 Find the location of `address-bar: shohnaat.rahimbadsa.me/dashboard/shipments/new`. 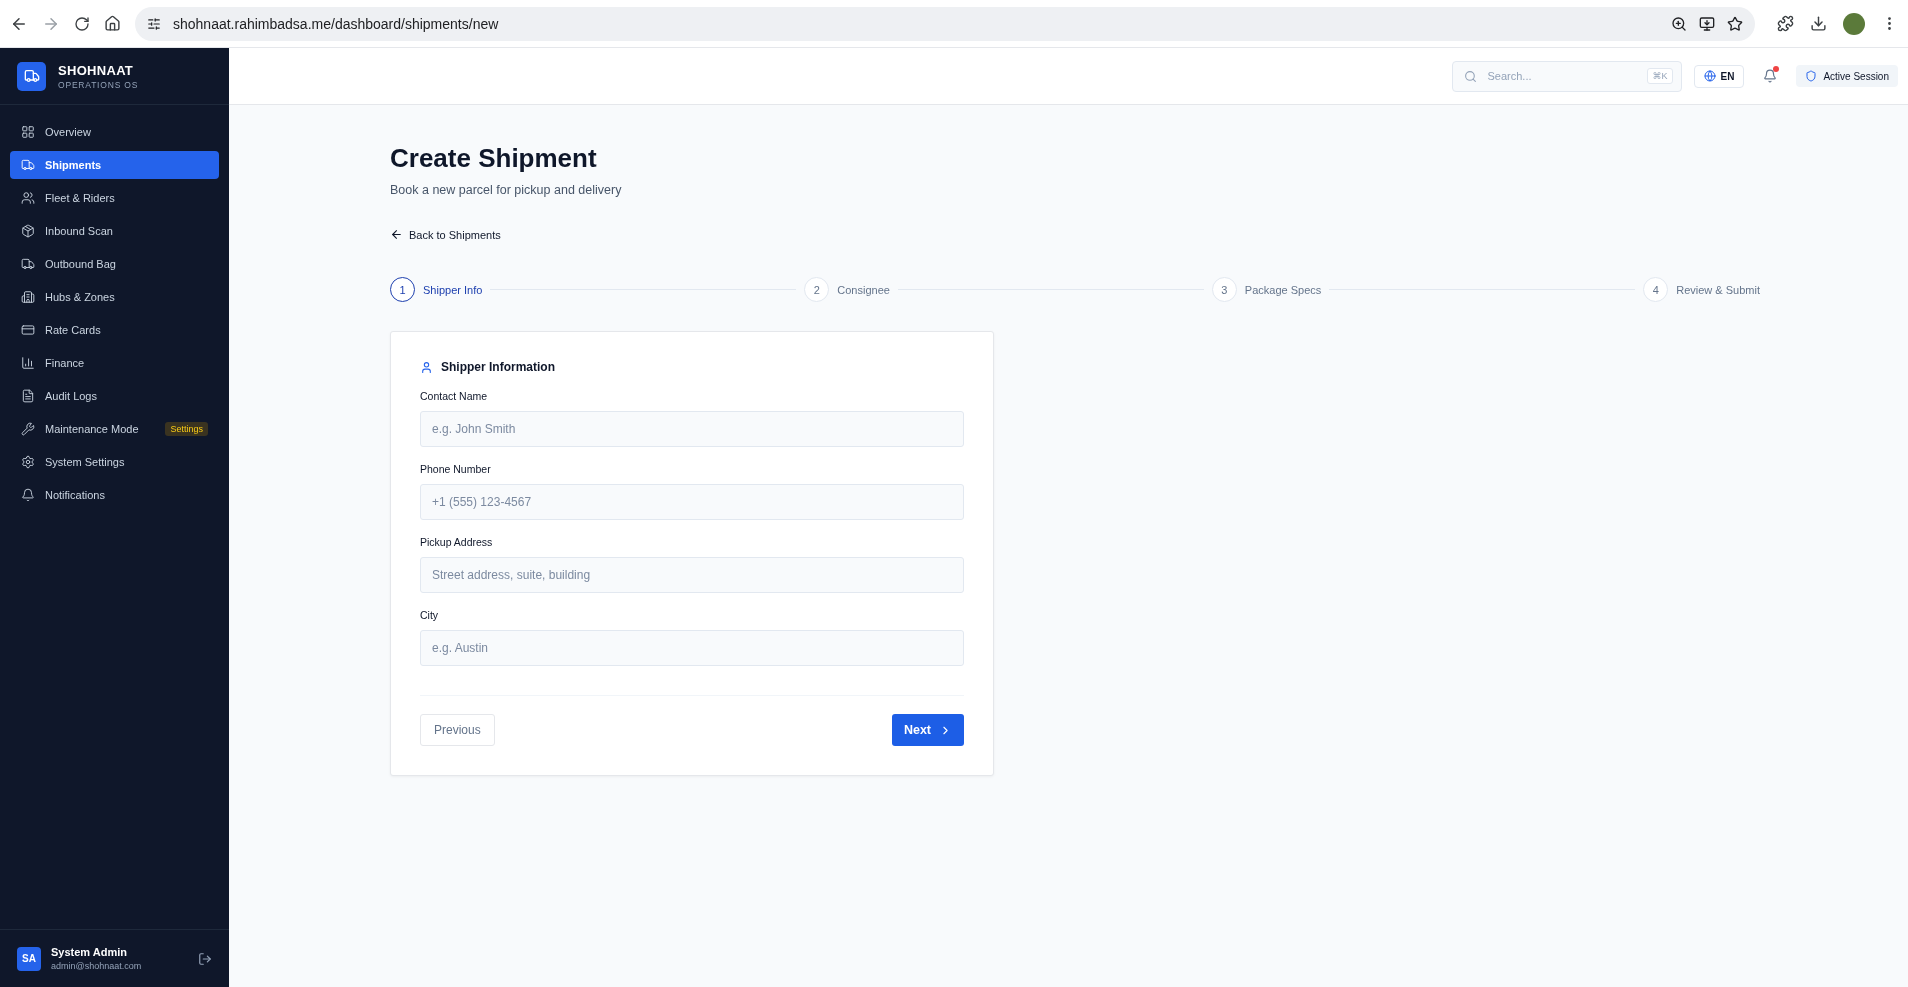

address-bar: shohnaat.rahimbadsa.me/dashboard/shipments/new is located at coordinates (945, 23).